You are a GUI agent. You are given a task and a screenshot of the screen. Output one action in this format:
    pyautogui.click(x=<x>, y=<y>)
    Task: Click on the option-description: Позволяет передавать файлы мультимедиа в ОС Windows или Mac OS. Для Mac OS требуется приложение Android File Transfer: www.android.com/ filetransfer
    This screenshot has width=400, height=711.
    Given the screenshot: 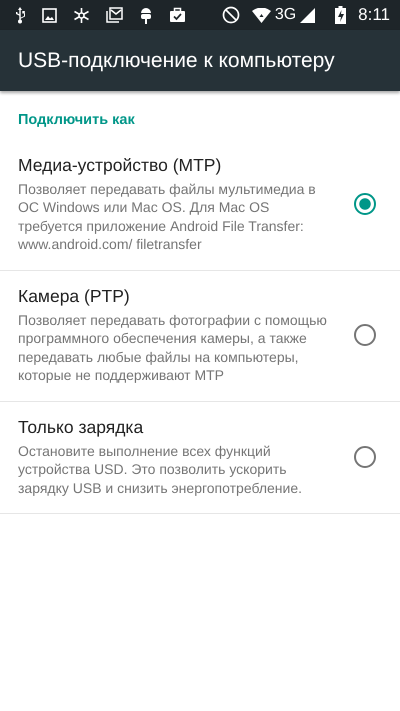 What is the action you would take?
    pyautogui.click(x=167, y=217)
    